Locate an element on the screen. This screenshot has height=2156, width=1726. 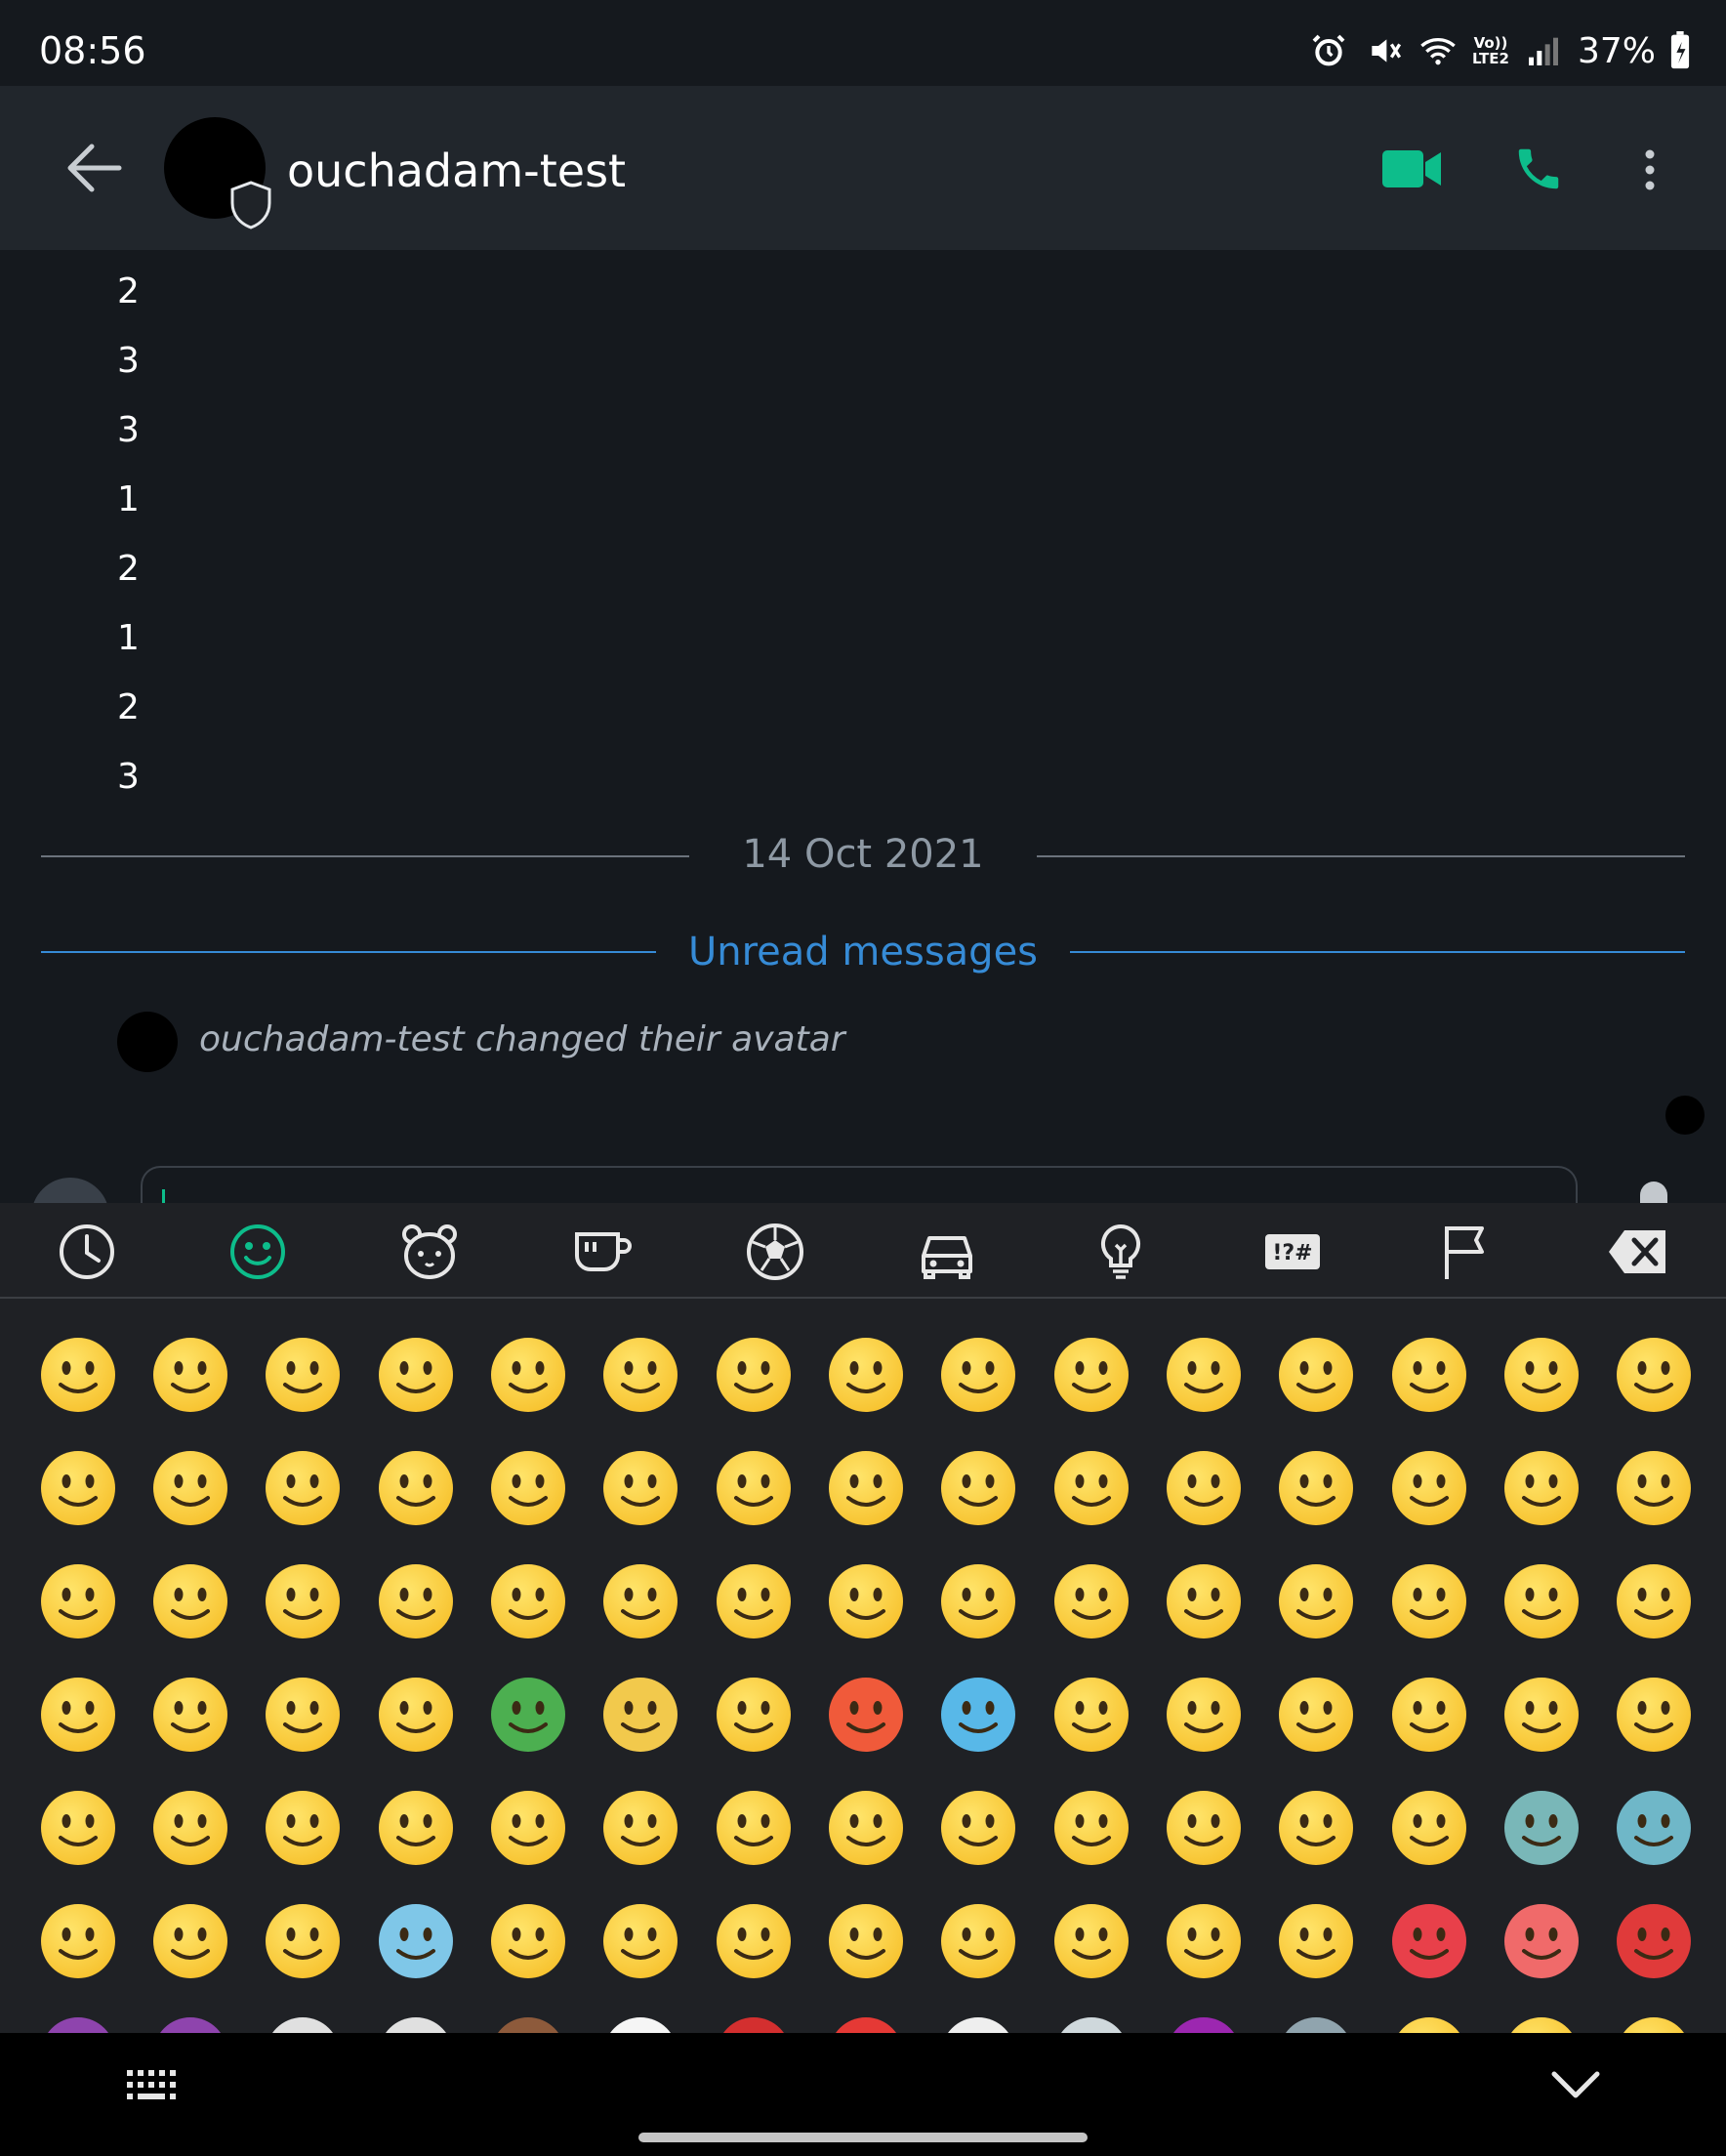
emoji-hushed-icon is located at coordinates (865, 1828).